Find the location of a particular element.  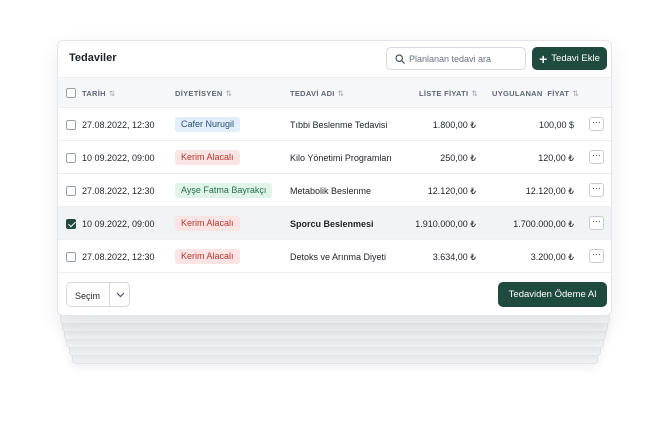

row-applied-price: 120,00 ₺ is located at coordinates (556, 158).